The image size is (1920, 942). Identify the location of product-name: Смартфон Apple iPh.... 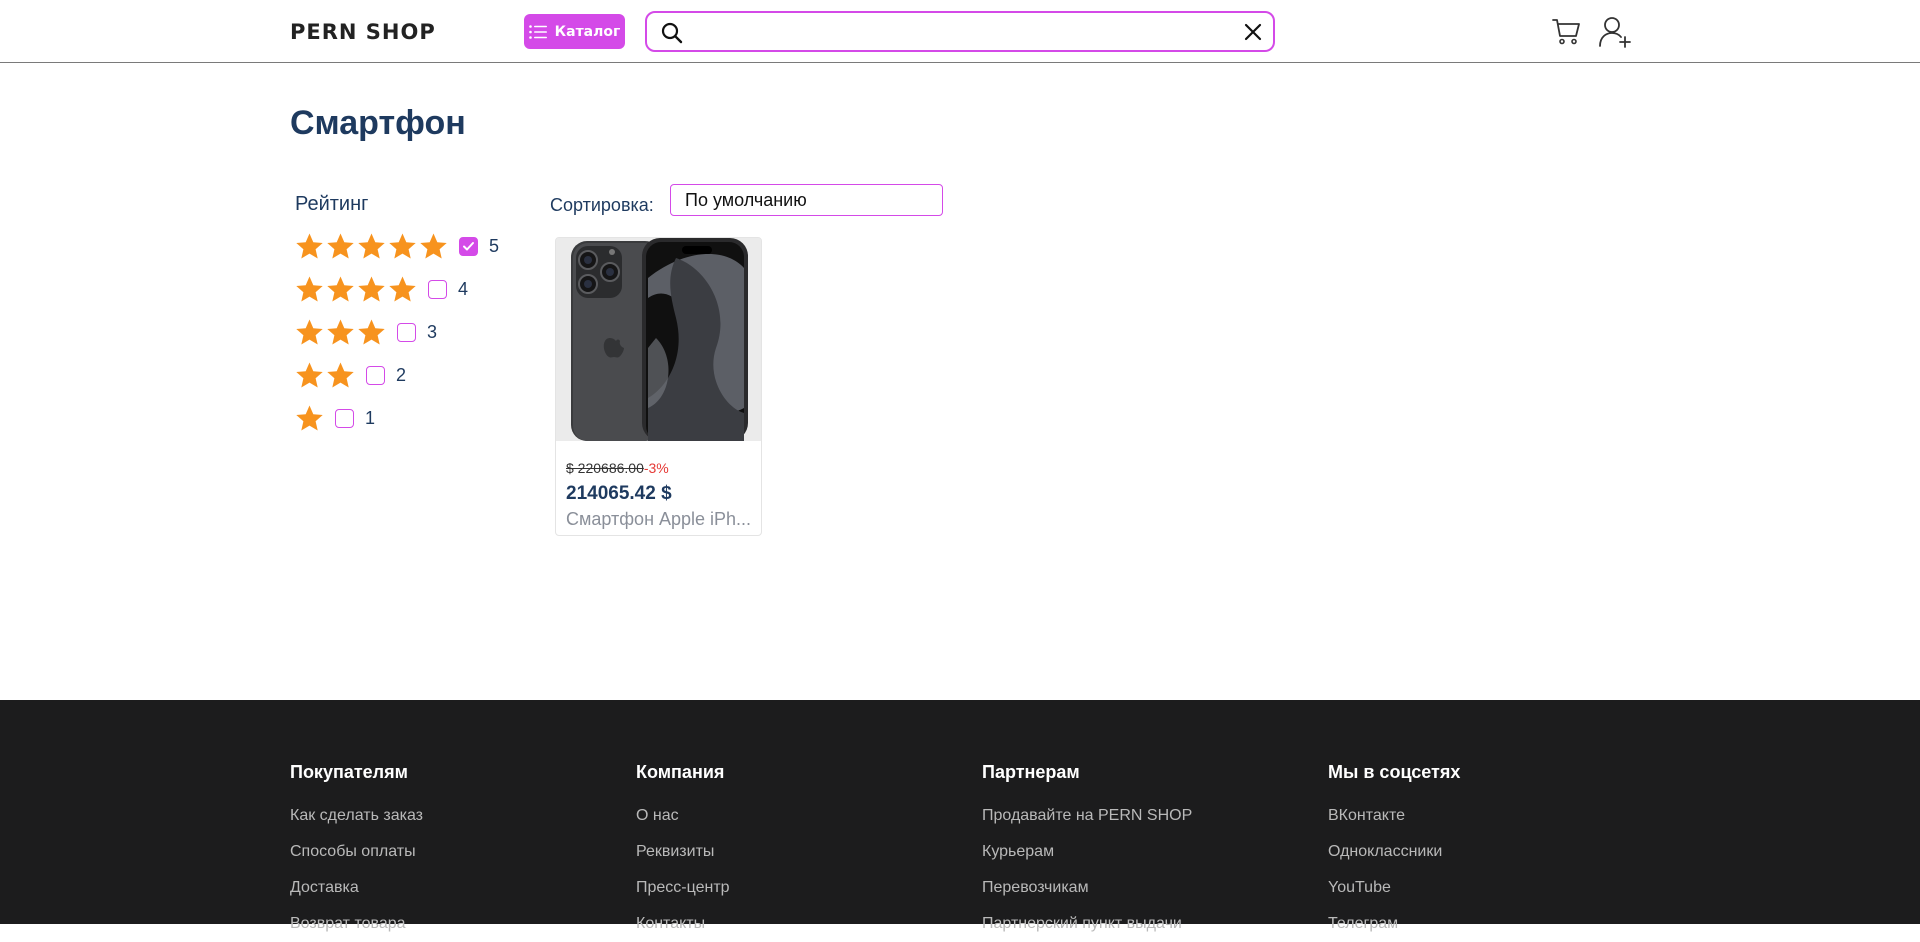
(661, 519).